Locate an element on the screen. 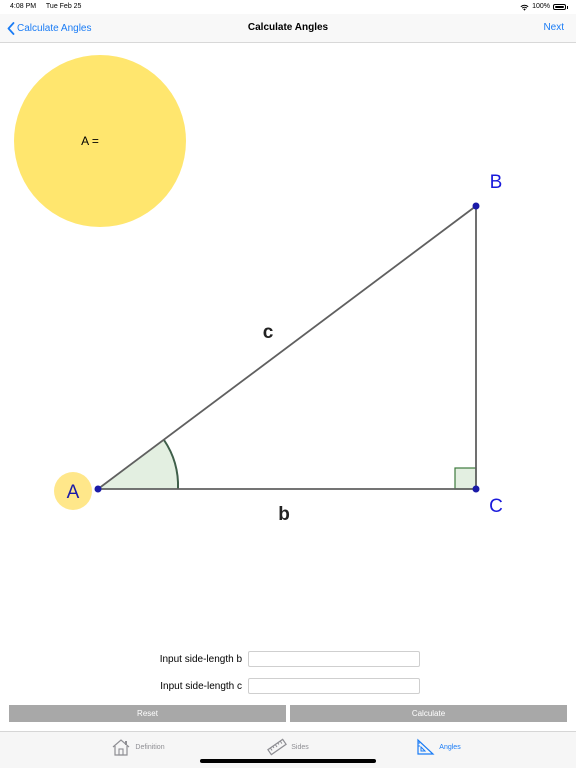  input-label-b: Input side-length b is located at coordinates (200, 659).